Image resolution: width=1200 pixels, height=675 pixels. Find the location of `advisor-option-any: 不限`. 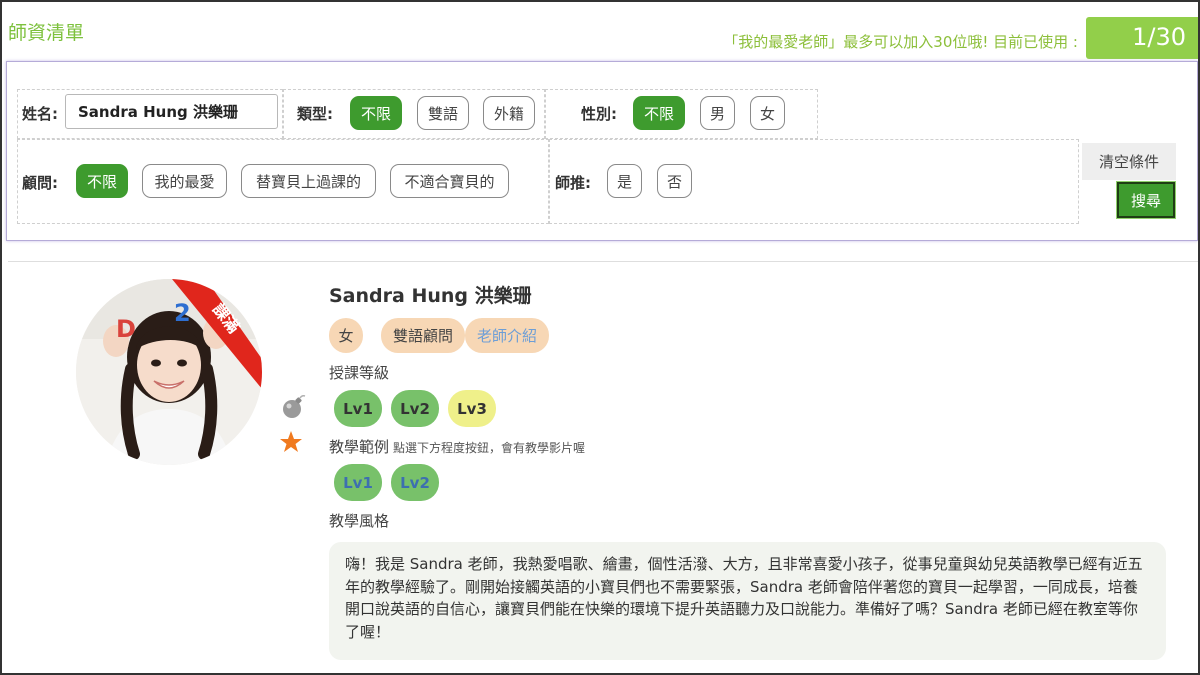

advisor-option-any: 不限 is located at coordinates (102, 181).